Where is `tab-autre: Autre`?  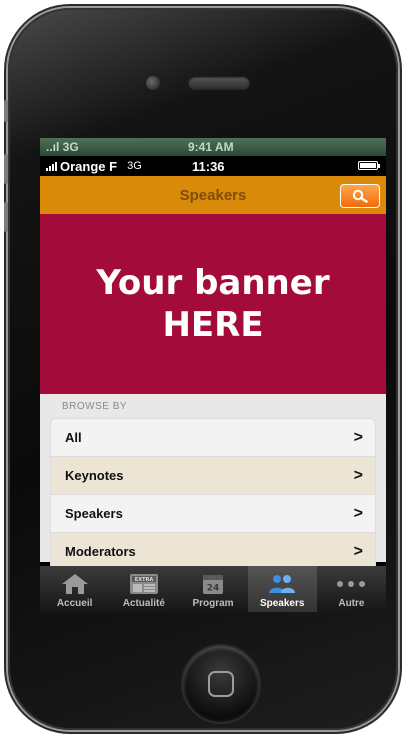 tab-autre: Autre is located at coordinates (351, 589).